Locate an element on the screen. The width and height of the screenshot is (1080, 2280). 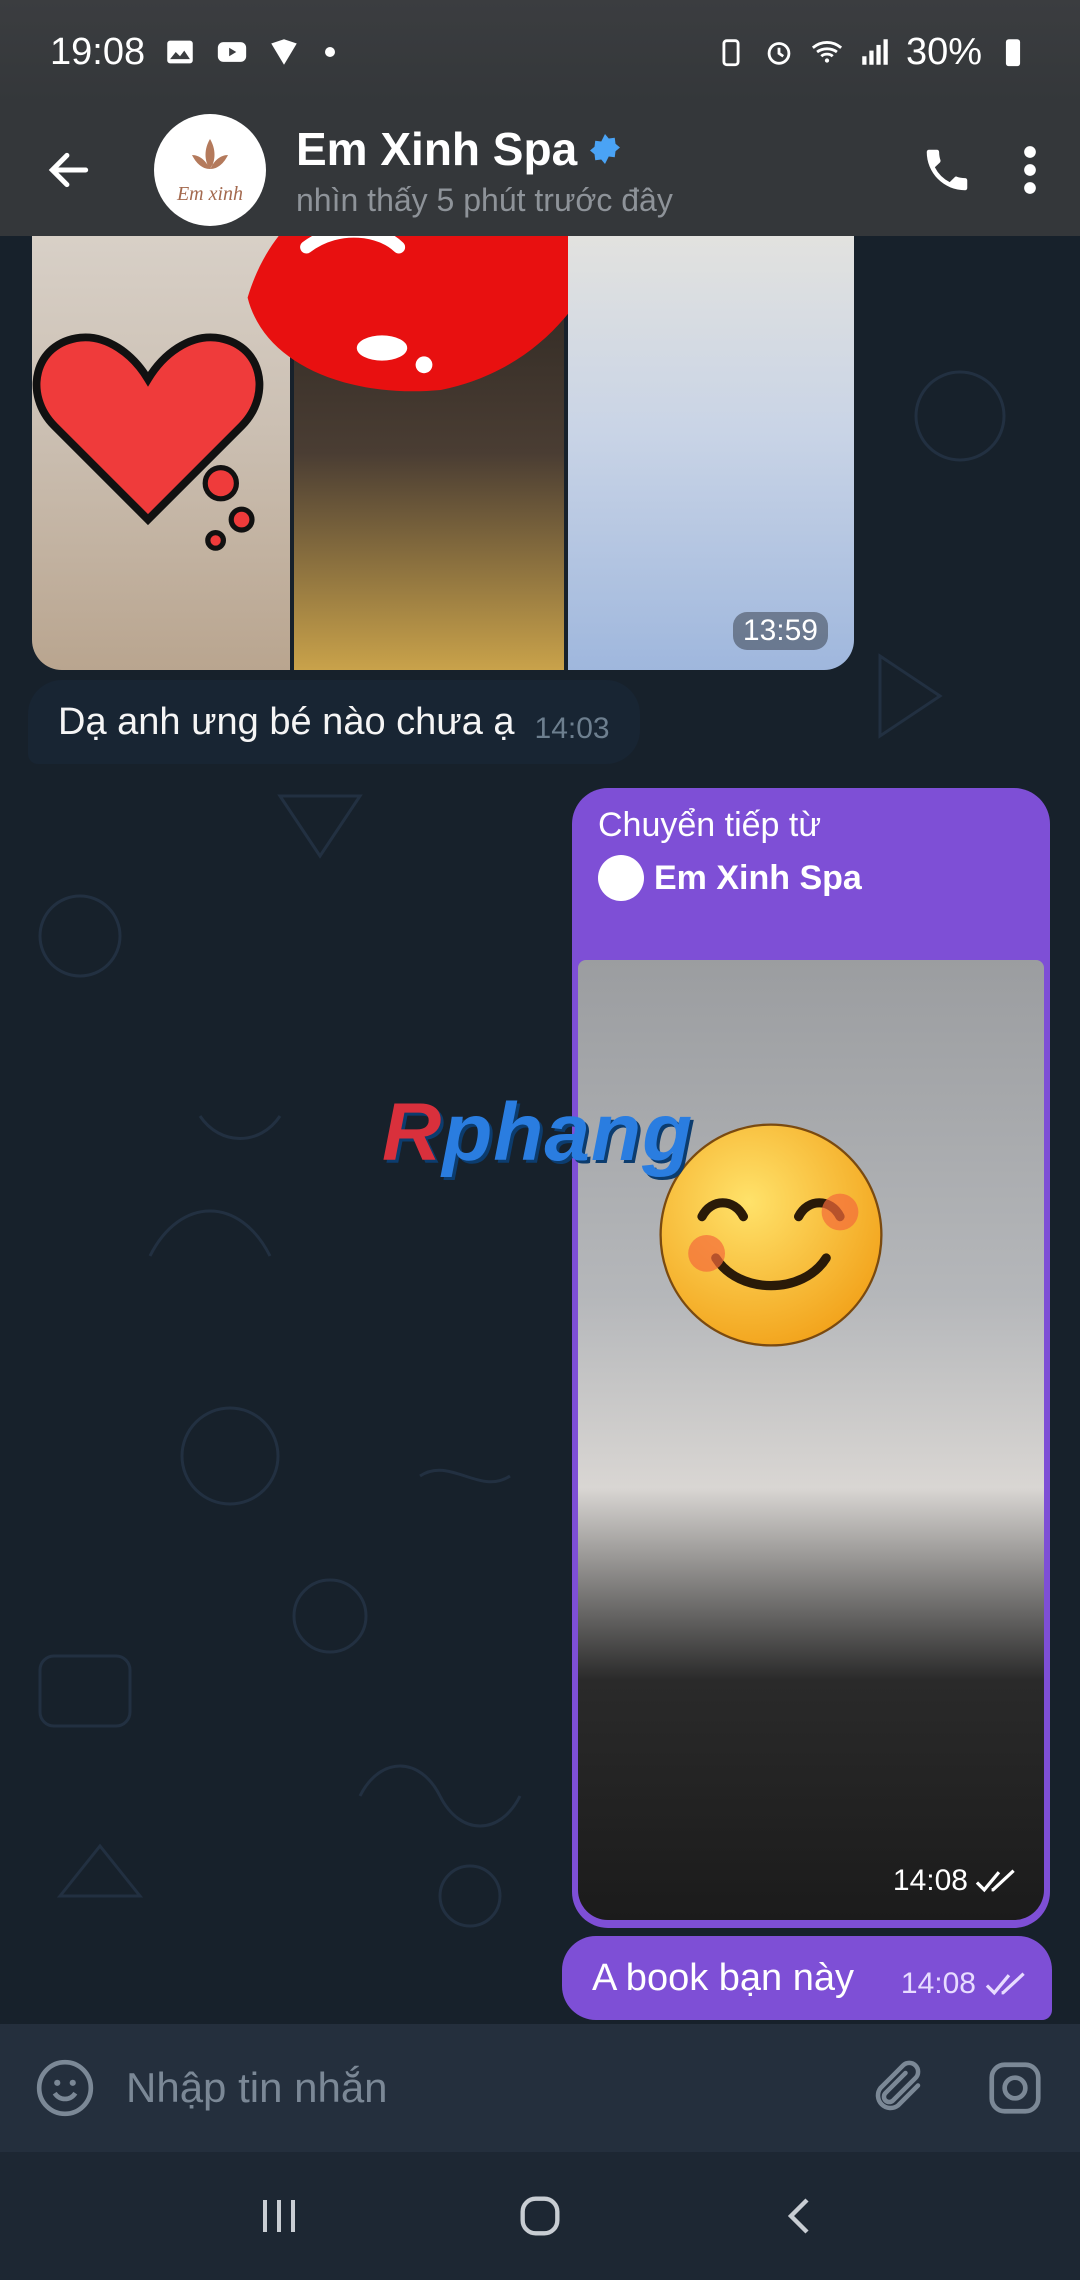
alarm-icon is located at coordinates (779, 53).